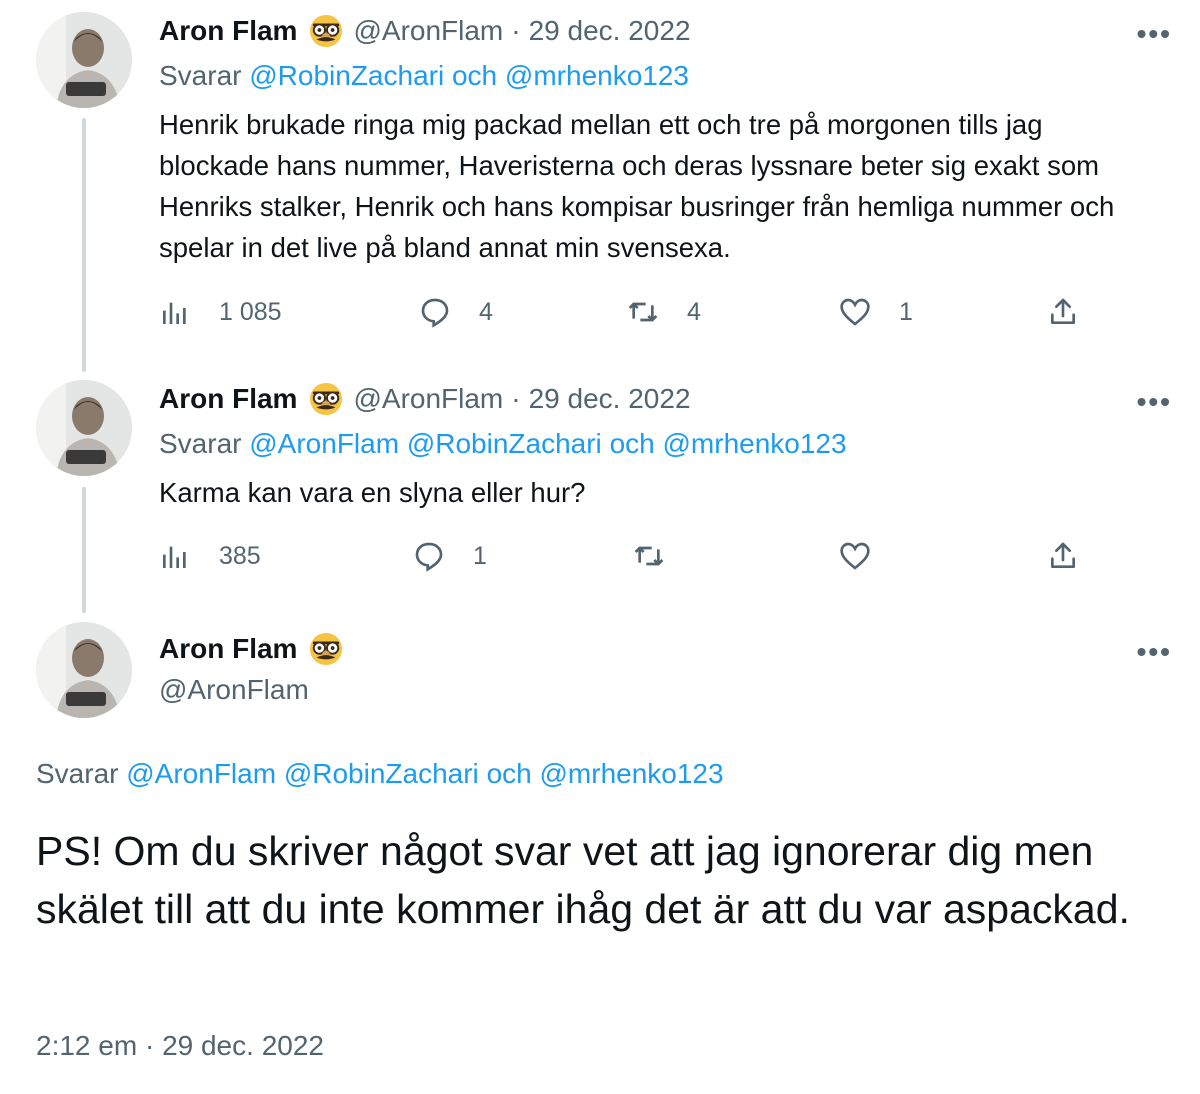 The image size is (1200, 1094). What do you see at coordinates (486, 311) in the screenshot?
I see `reply-count: 4` at bounding box center [486, 311].